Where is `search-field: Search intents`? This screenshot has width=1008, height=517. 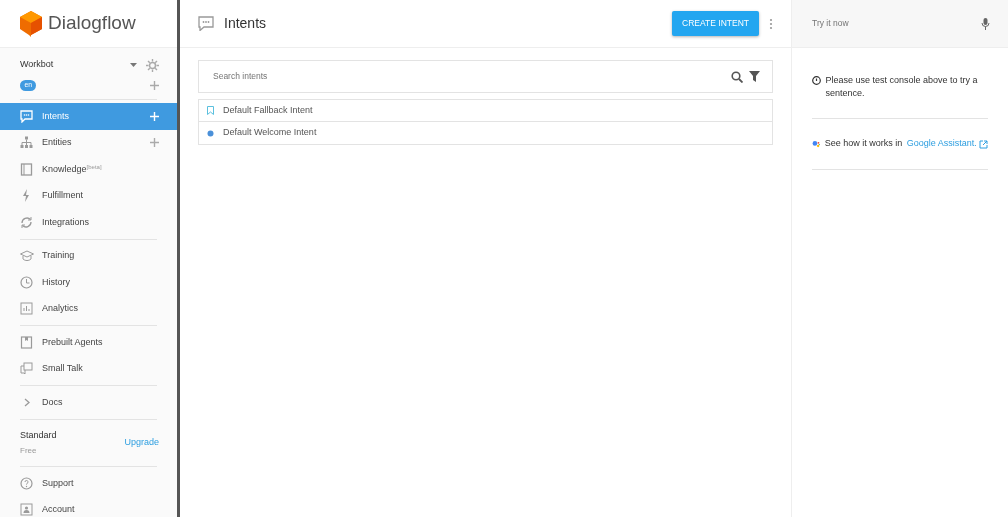
search-field: Search intents is located at coordinates (485, 76).